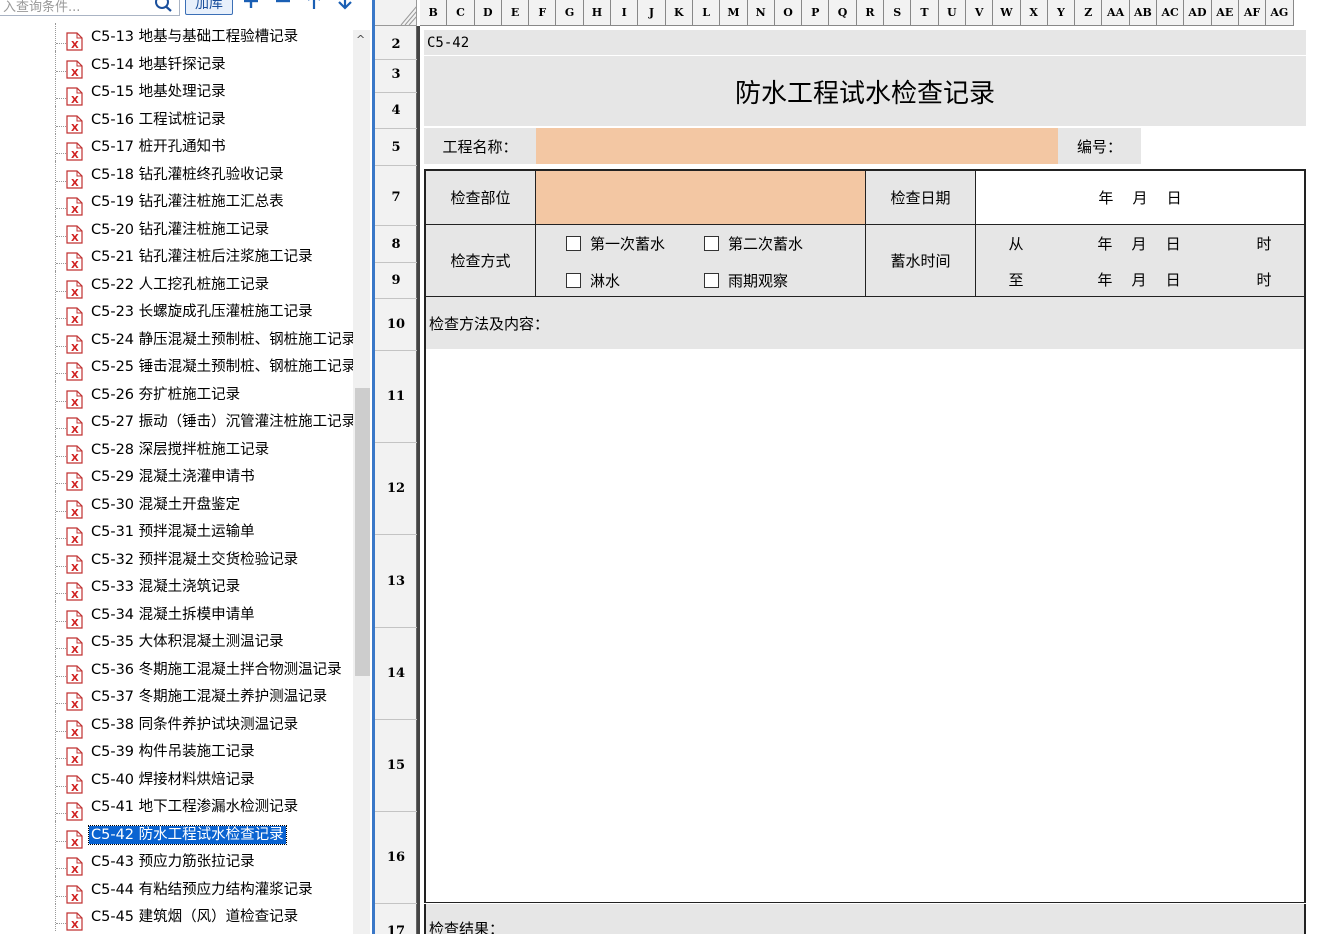 This screenshot has width=1320, height=934. I want to click on tree-item-label: C5-25 锤击混凝土预制桩、钢桩施工记录, so click(223, 367).